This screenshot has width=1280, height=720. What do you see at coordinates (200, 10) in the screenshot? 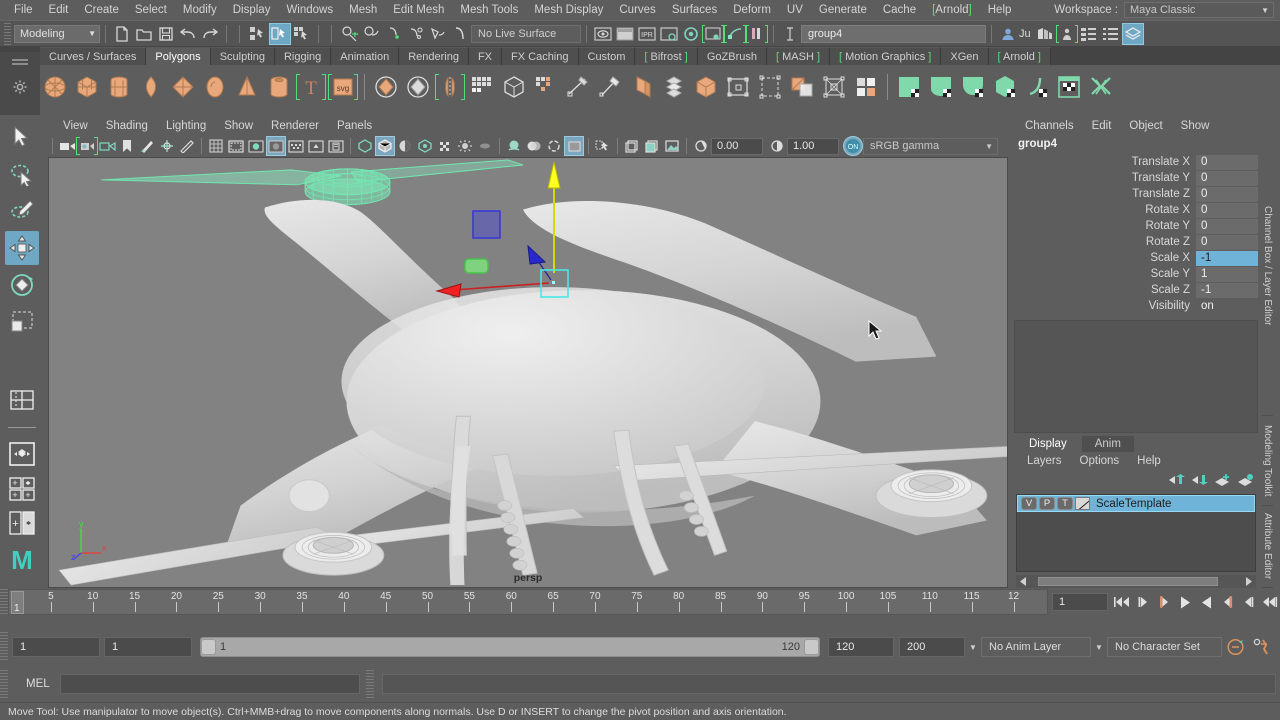
I see `menu-modify: Modify` at bounding box center [200, 10].